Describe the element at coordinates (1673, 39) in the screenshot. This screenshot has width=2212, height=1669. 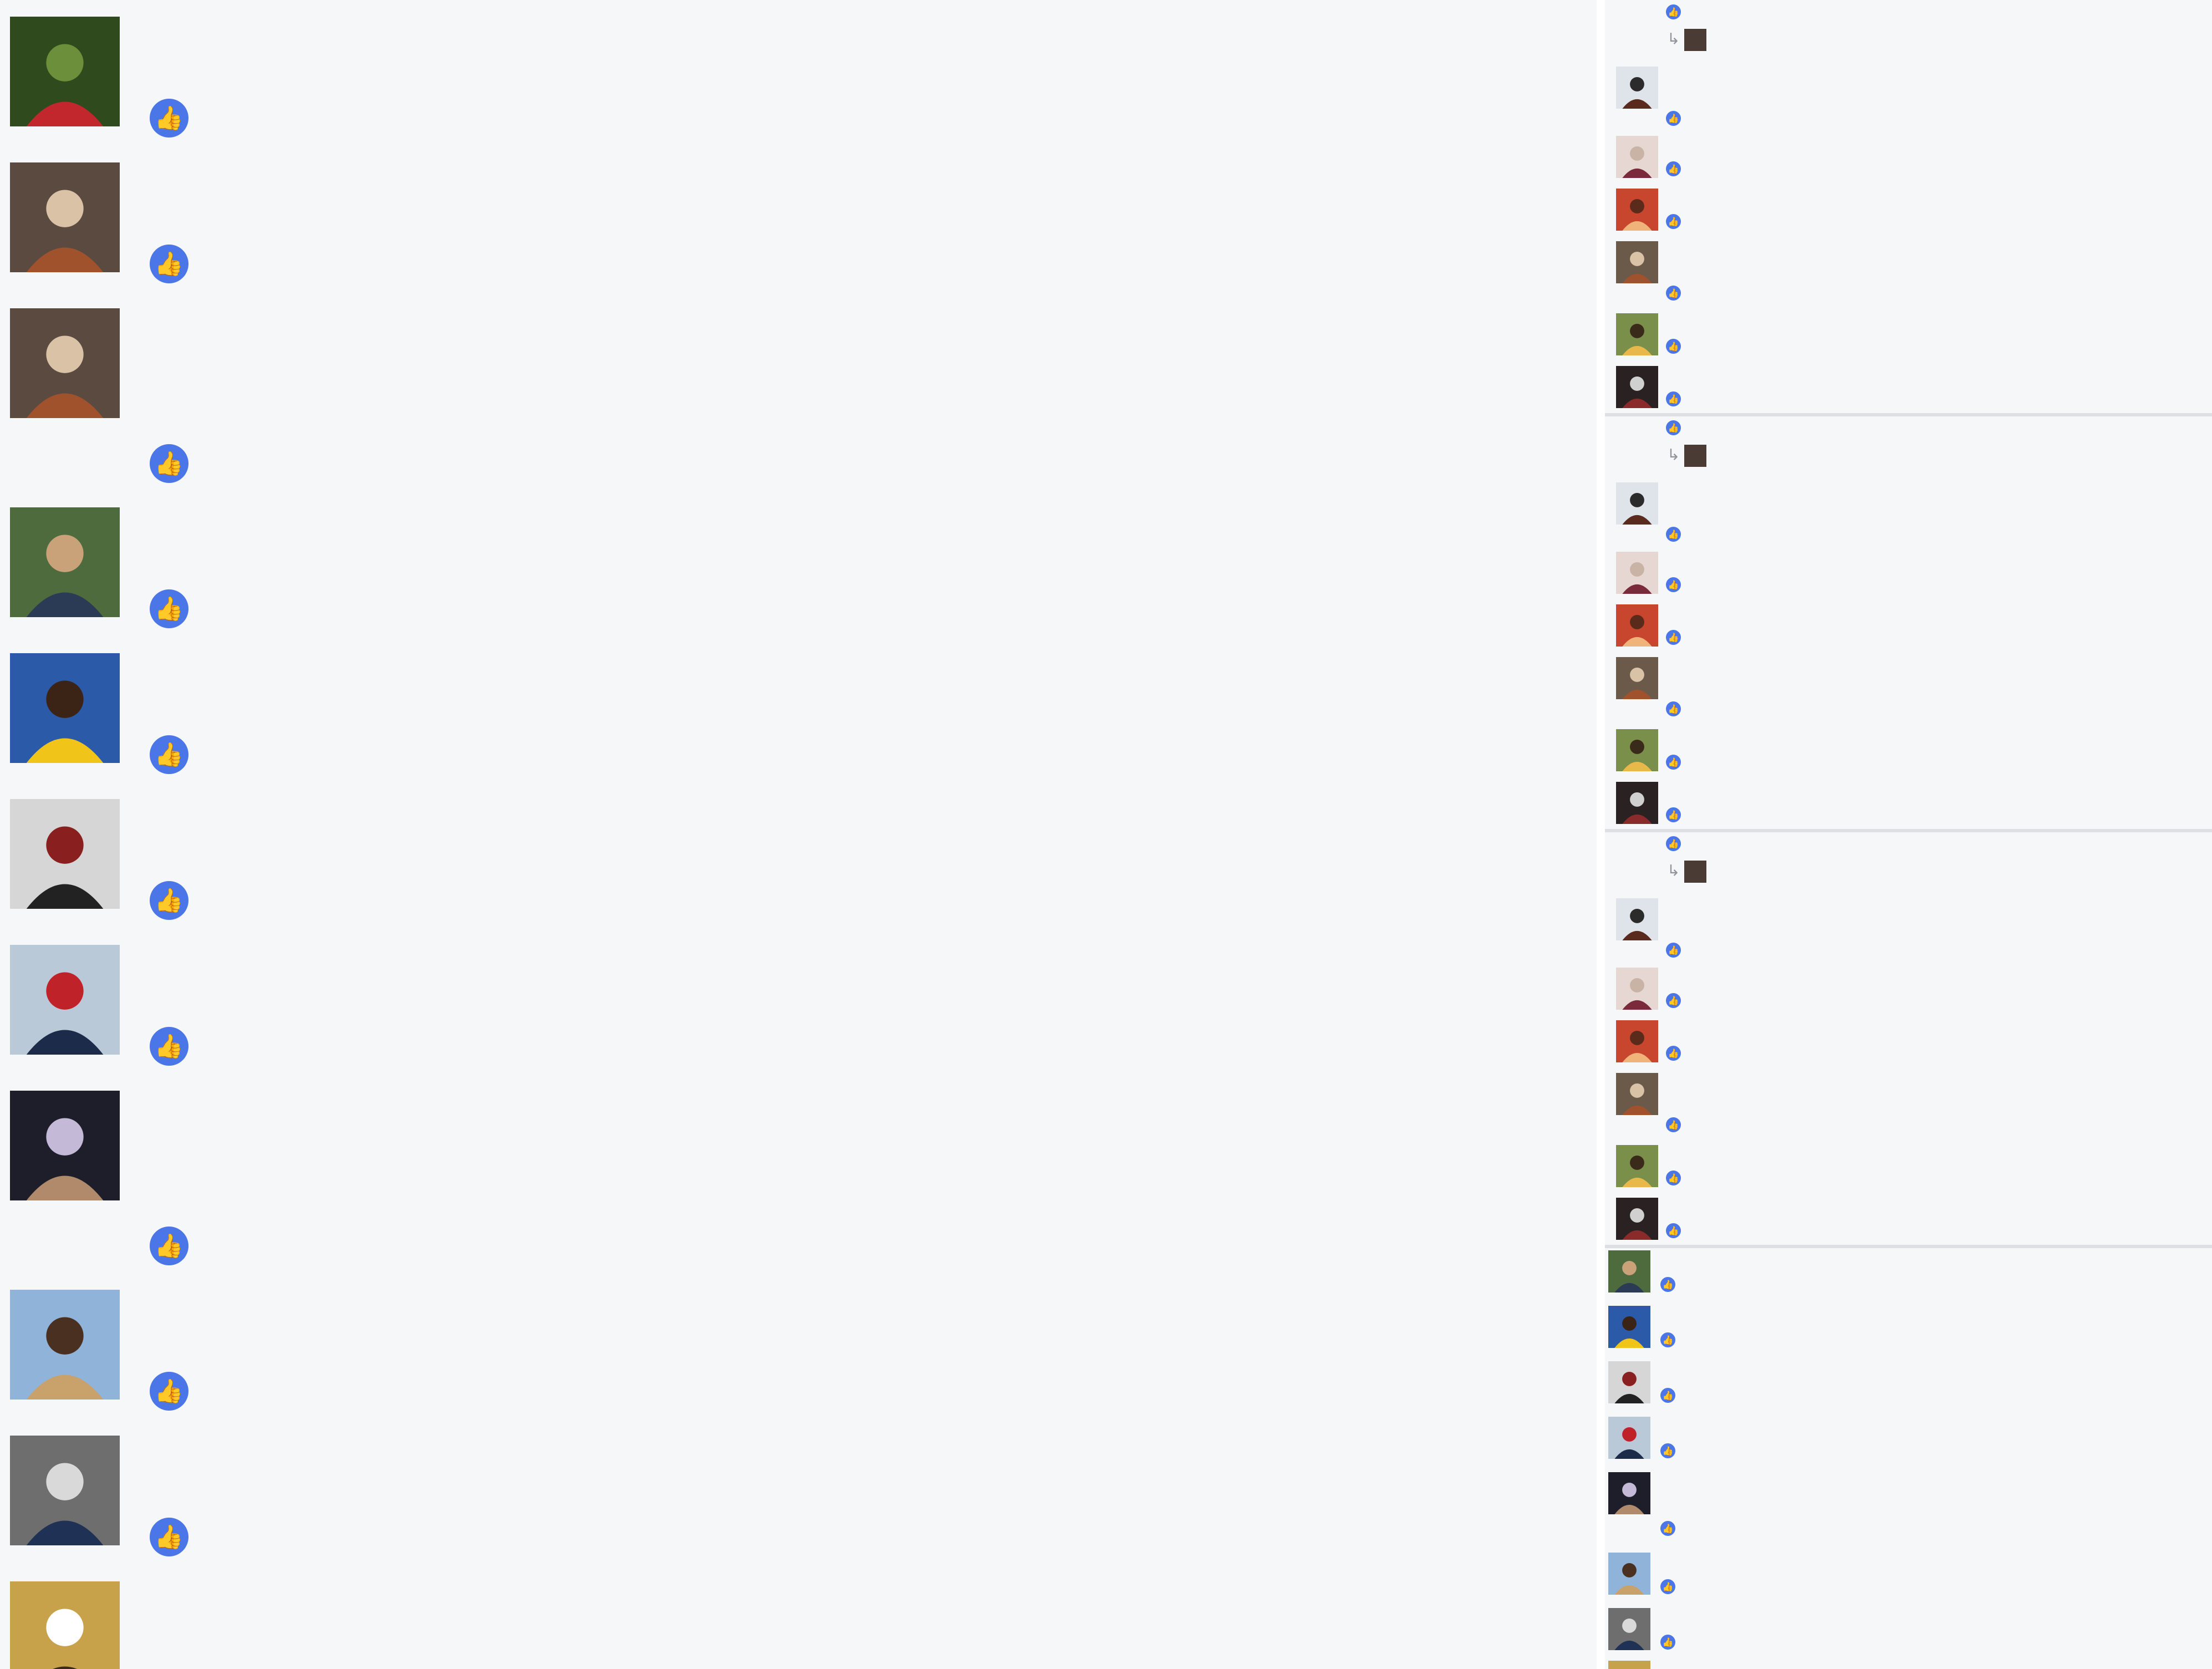
I see `reply-arrow-icon: ↳` at that location.